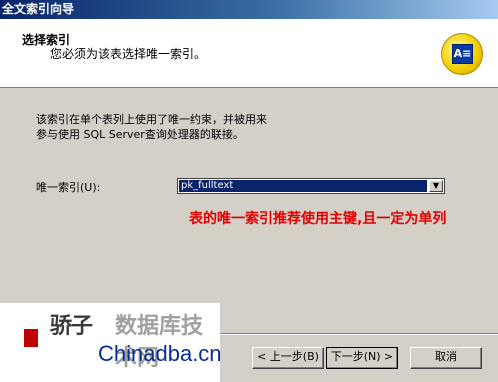 This screenshot has height=382, width=498. What do you see at coordinates (249, 9) in the screenshot?
I see `window-title: 全文索引向导` at bounding box center [249, 9].